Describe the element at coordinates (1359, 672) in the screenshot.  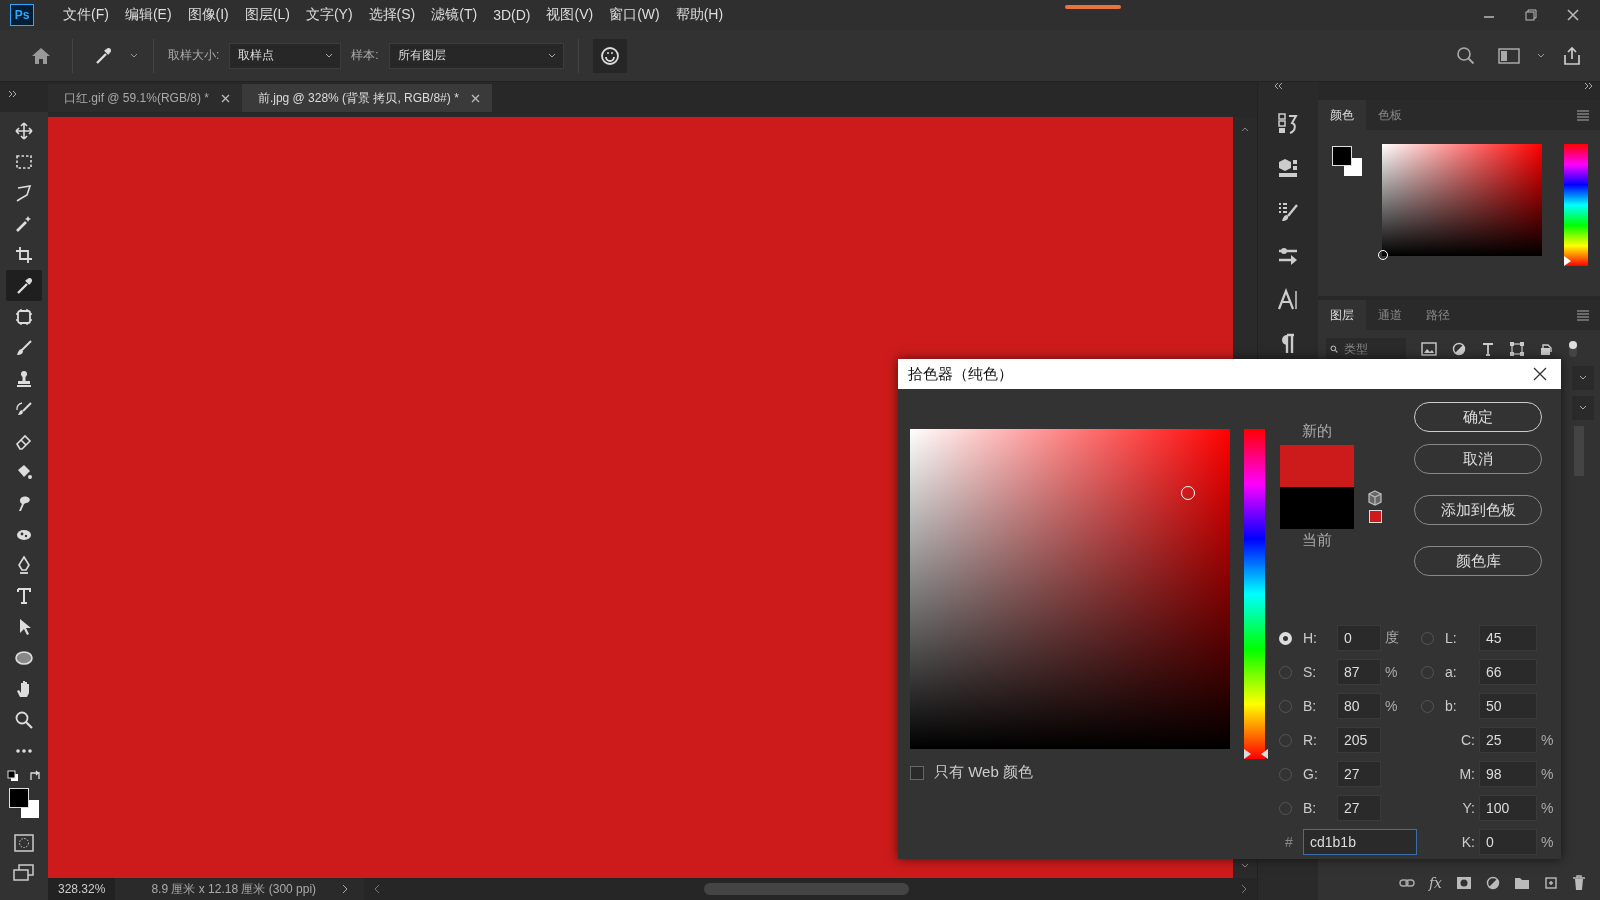
I see `input-field: 87` at that location.